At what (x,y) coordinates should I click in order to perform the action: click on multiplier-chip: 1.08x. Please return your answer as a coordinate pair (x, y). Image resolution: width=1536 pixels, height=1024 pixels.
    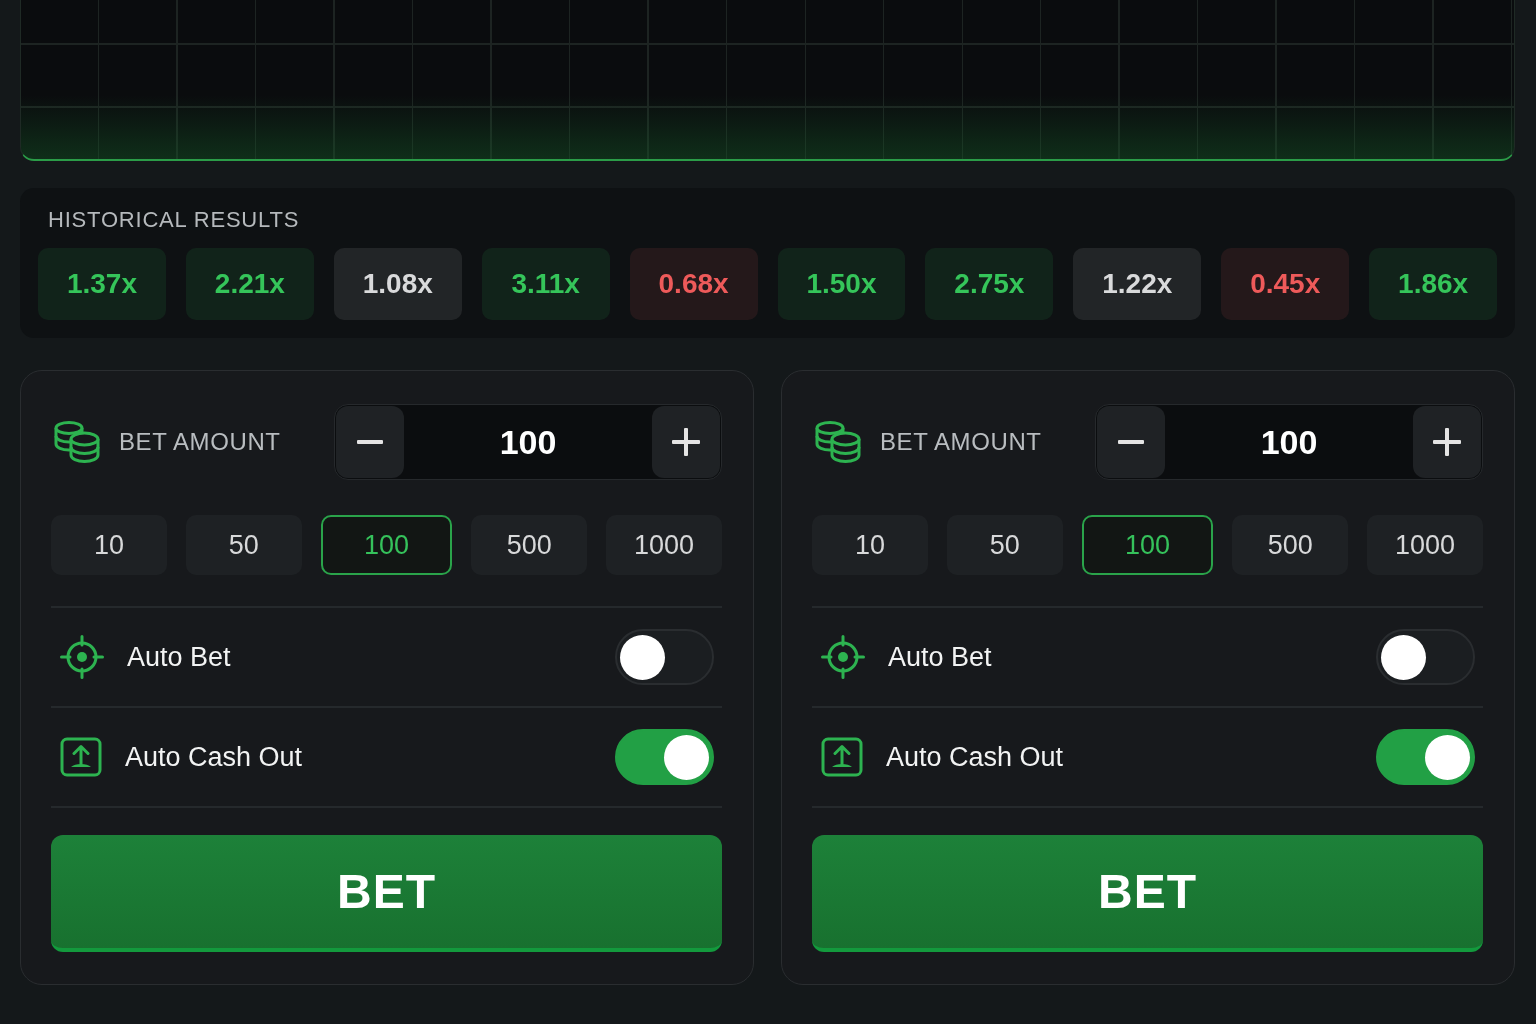
    Looking at the image, I should click on (397, 284).